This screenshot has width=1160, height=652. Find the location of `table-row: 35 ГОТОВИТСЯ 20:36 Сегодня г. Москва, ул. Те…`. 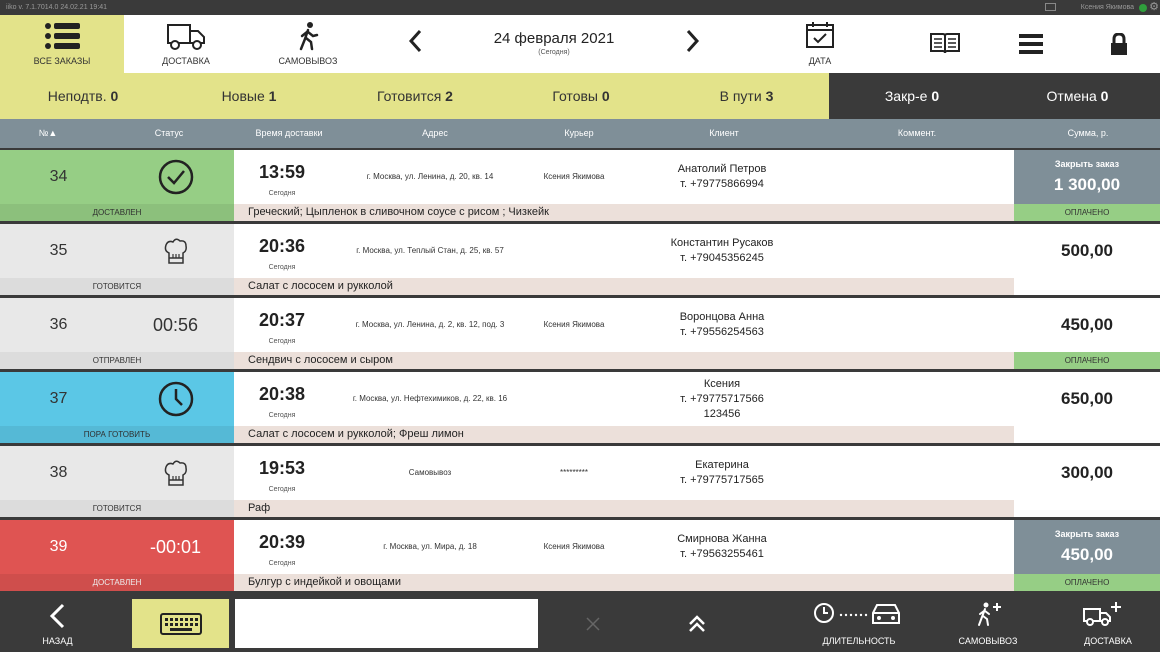

table-row: 35 ГОТОВИТСЯ 20:36 Сегодня г. Москва, ул. Те… is located at coordinates (580, 259).